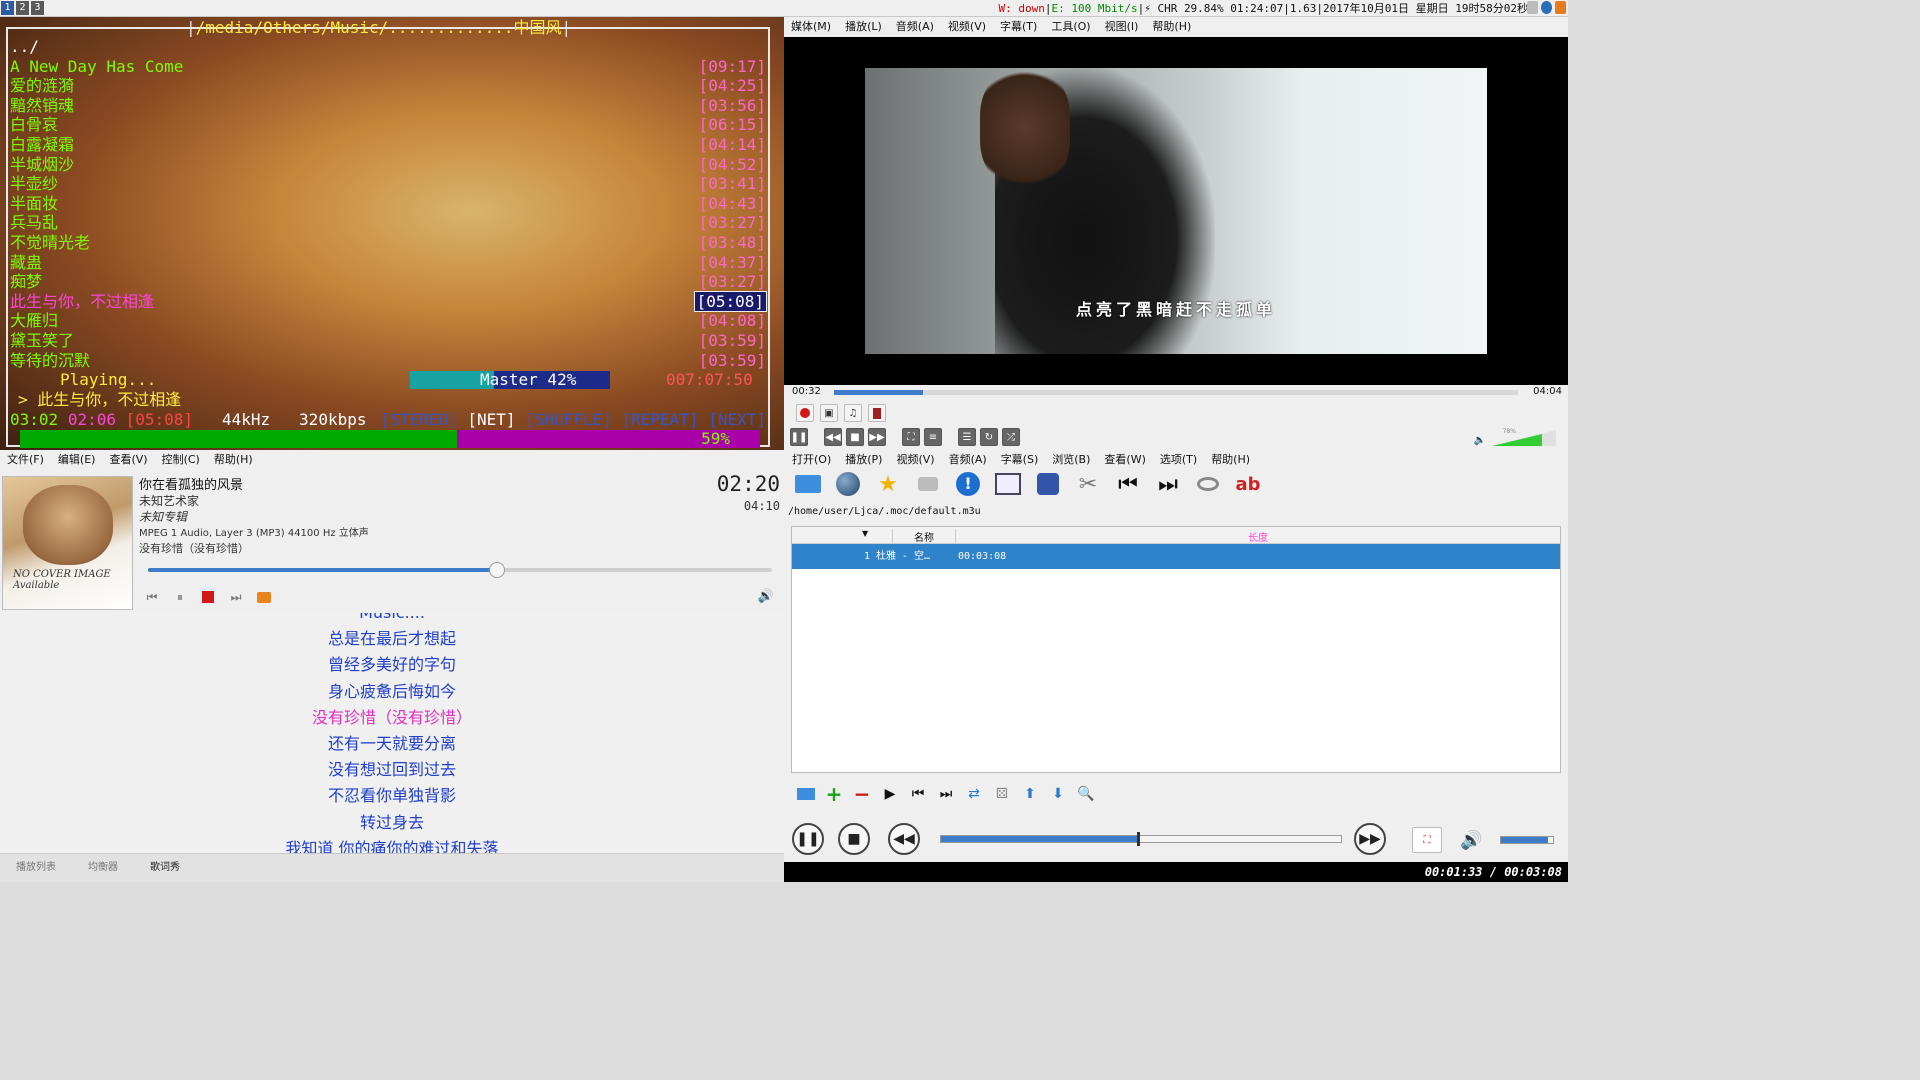  I want to click on subtitle-icon, so click(877, 413).